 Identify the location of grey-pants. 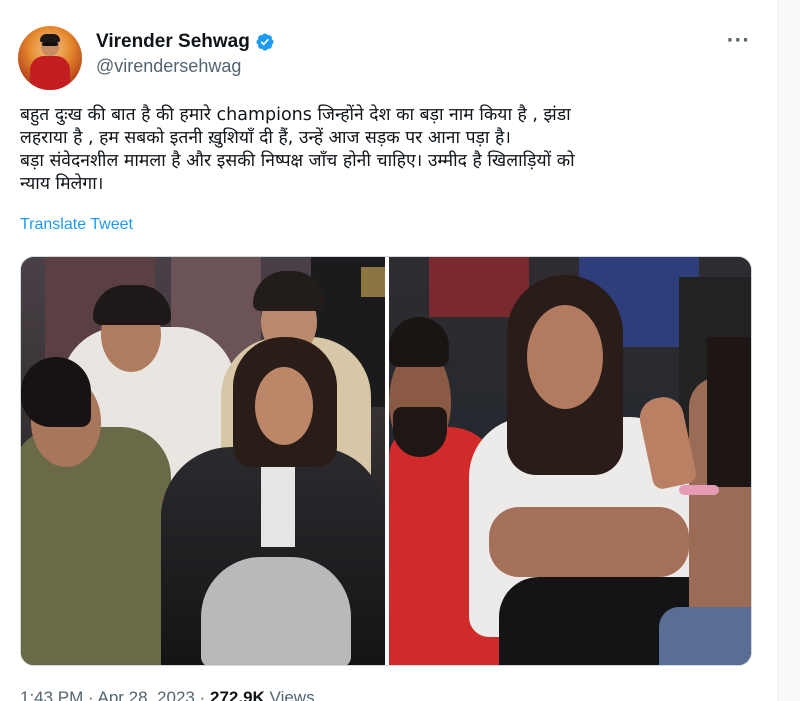
(276, 611).